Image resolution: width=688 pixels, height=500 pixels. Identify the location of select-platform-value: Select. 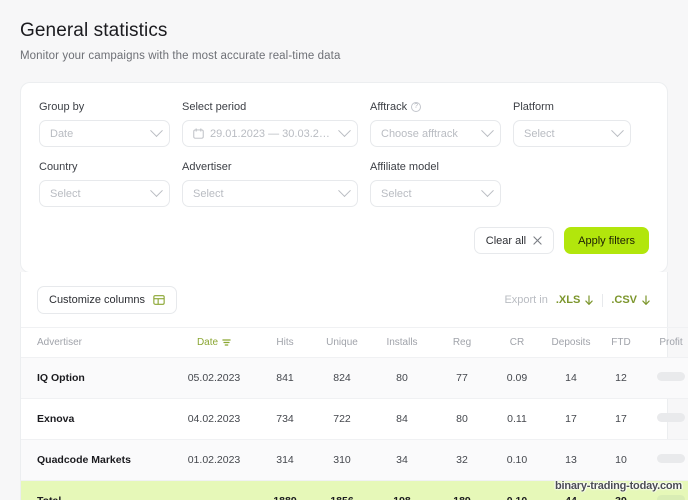
(539, 133).